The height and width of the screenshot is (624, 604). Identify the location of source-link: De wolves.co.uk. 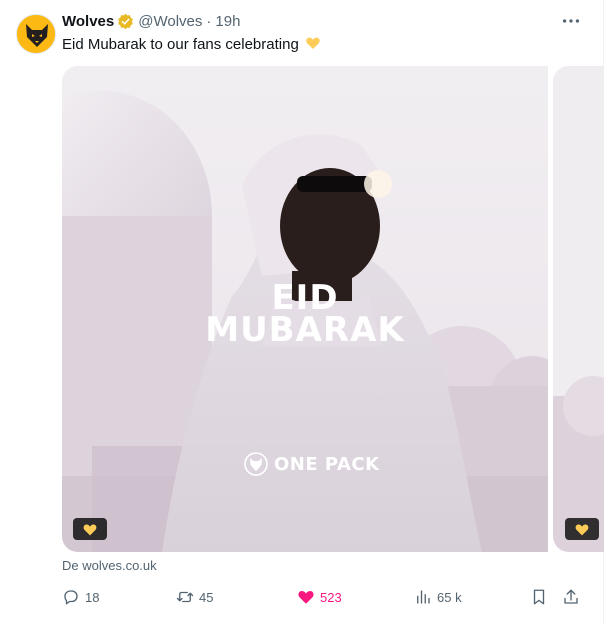
(109, 565).